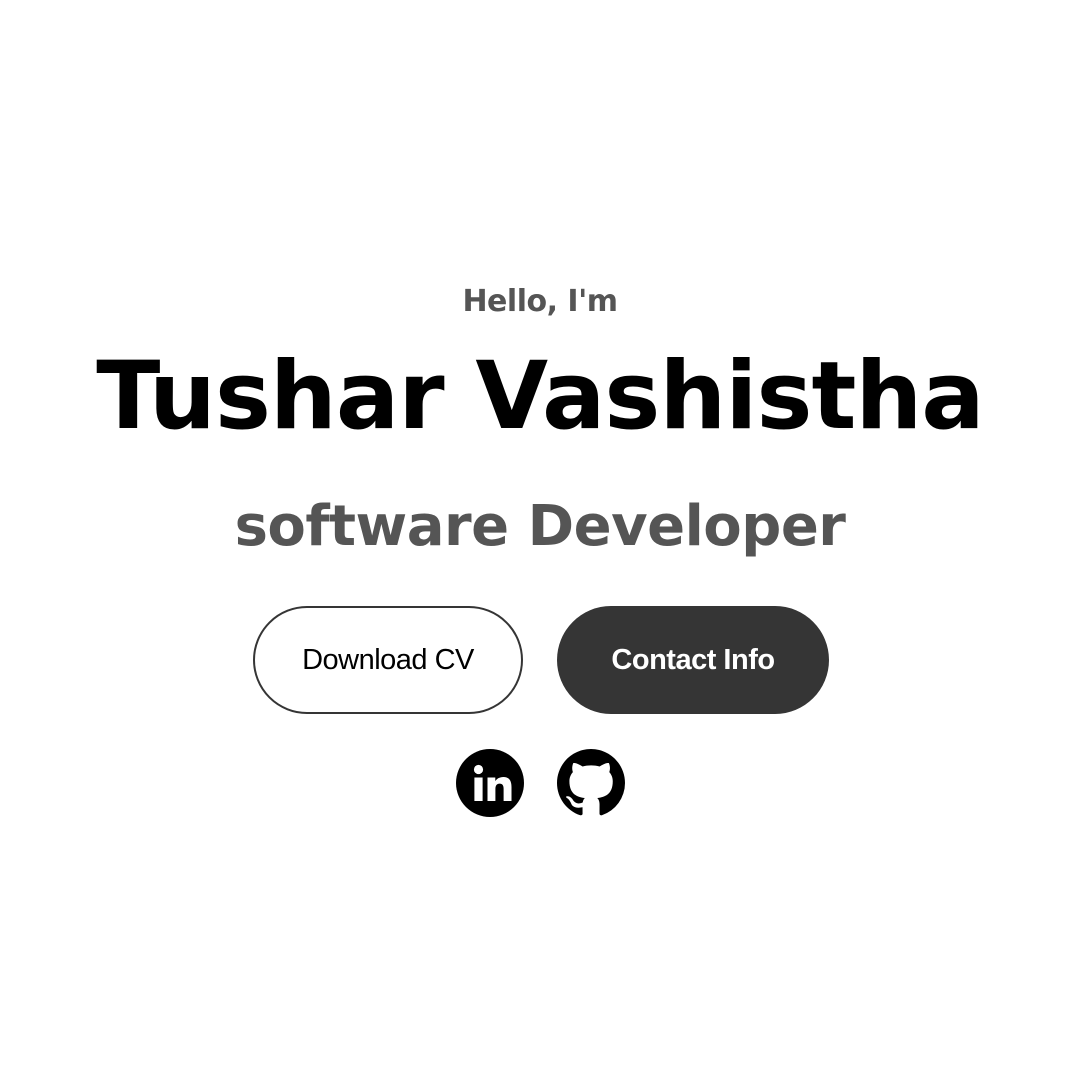  What do you see at coordinates (490, 783) in the screenshot?
I see `linkedin-icon` at bounding box center [490, 783].